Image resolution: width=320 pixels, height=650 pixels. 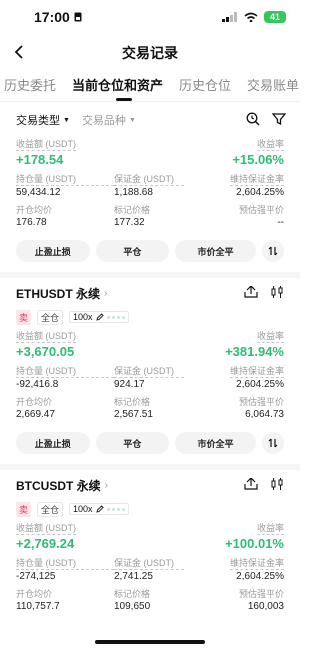 What do you see at coordinates (150, 537) in the screenshot?
I see `pnl-row: 收益额 (USDT) +2,769.24 收益率 +100.01%` at bounding box center [150, 537].